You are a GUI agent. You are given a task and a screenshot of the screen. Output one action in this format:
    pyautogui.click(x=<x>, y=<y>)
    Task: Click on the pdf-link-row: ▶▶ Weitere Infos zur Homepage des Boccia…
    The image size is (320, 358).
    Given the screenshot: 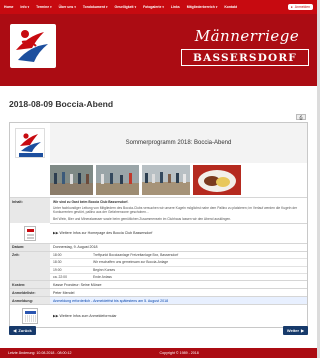 What is the action you would take?
    pyautogui.click(x=158, y=233)
    